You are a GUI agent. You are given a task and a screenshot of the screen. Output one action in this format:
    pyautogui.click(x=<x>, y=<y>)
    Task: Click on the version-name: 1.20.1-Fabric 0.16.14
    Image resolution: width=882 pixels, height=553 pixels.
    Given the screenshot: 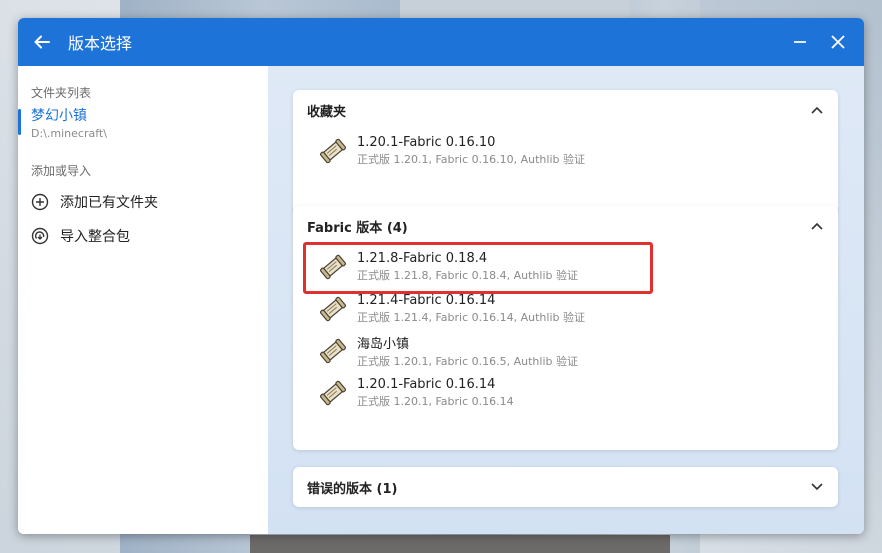 What is the action you would take?
    pyautogui.click(x=426, y=384)
    